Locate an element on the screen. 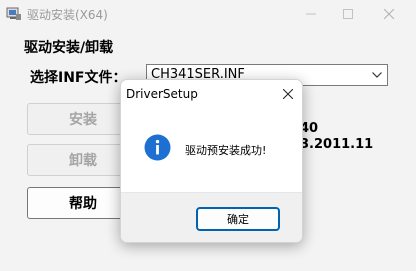  window-title: 驱动安装(X64) is located at coordinates (67, 15).